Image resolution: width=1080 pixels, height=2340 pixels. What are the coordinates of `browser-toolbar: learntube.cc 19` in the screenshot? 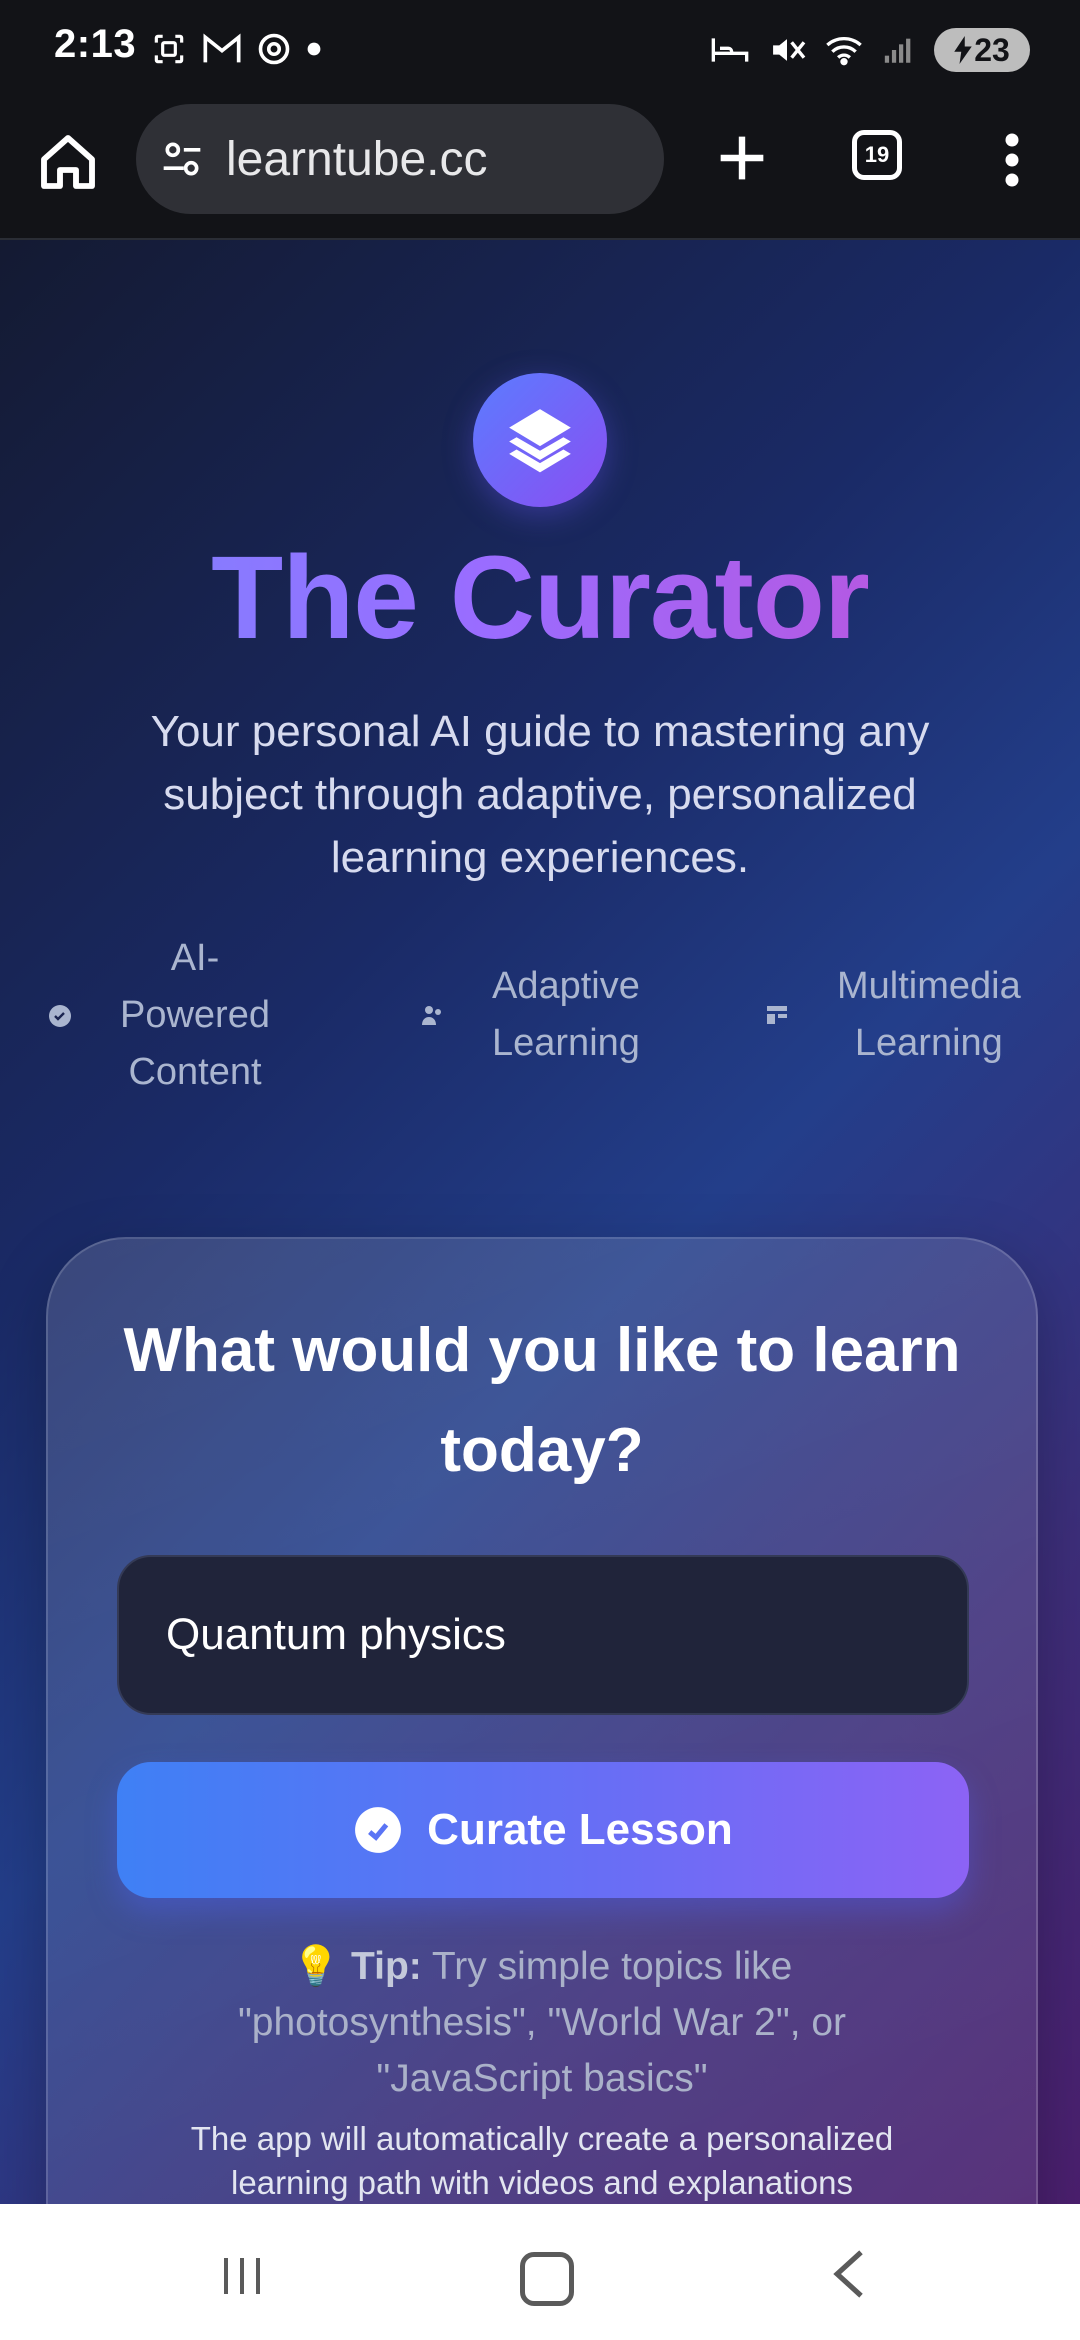 It's located at (540, 170).